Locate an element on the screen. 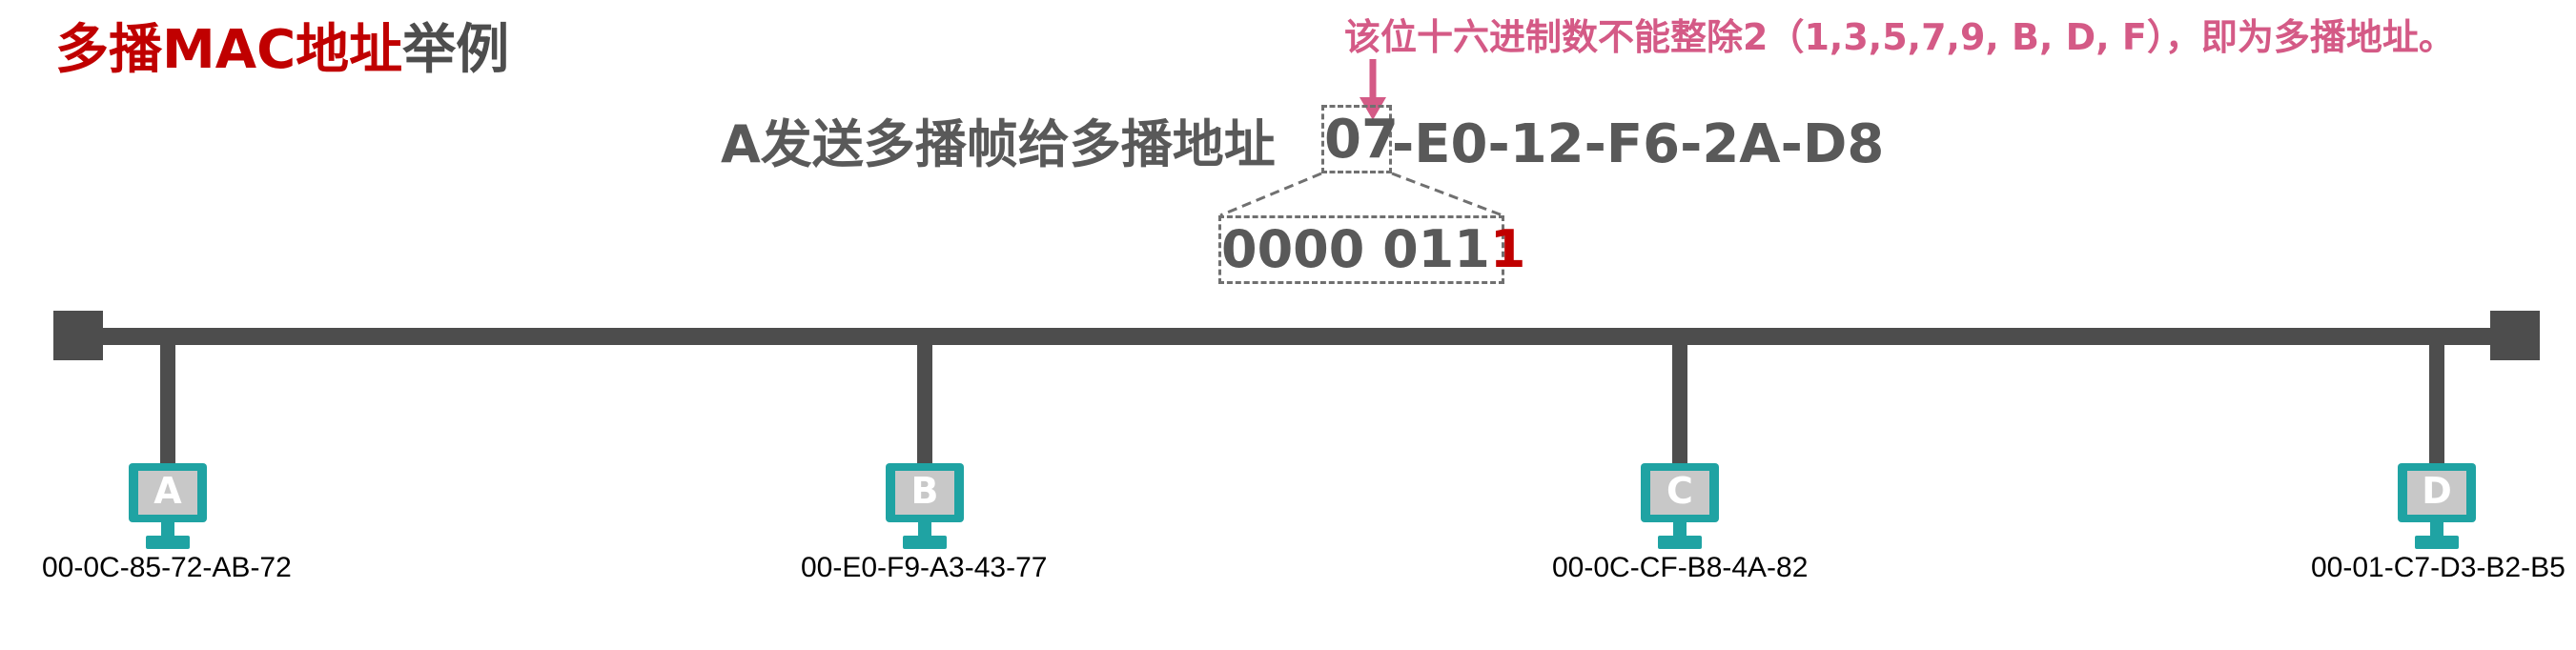 This screenshot has height=650, width=2576. host-c: C is located at coordinates (1680, 507).